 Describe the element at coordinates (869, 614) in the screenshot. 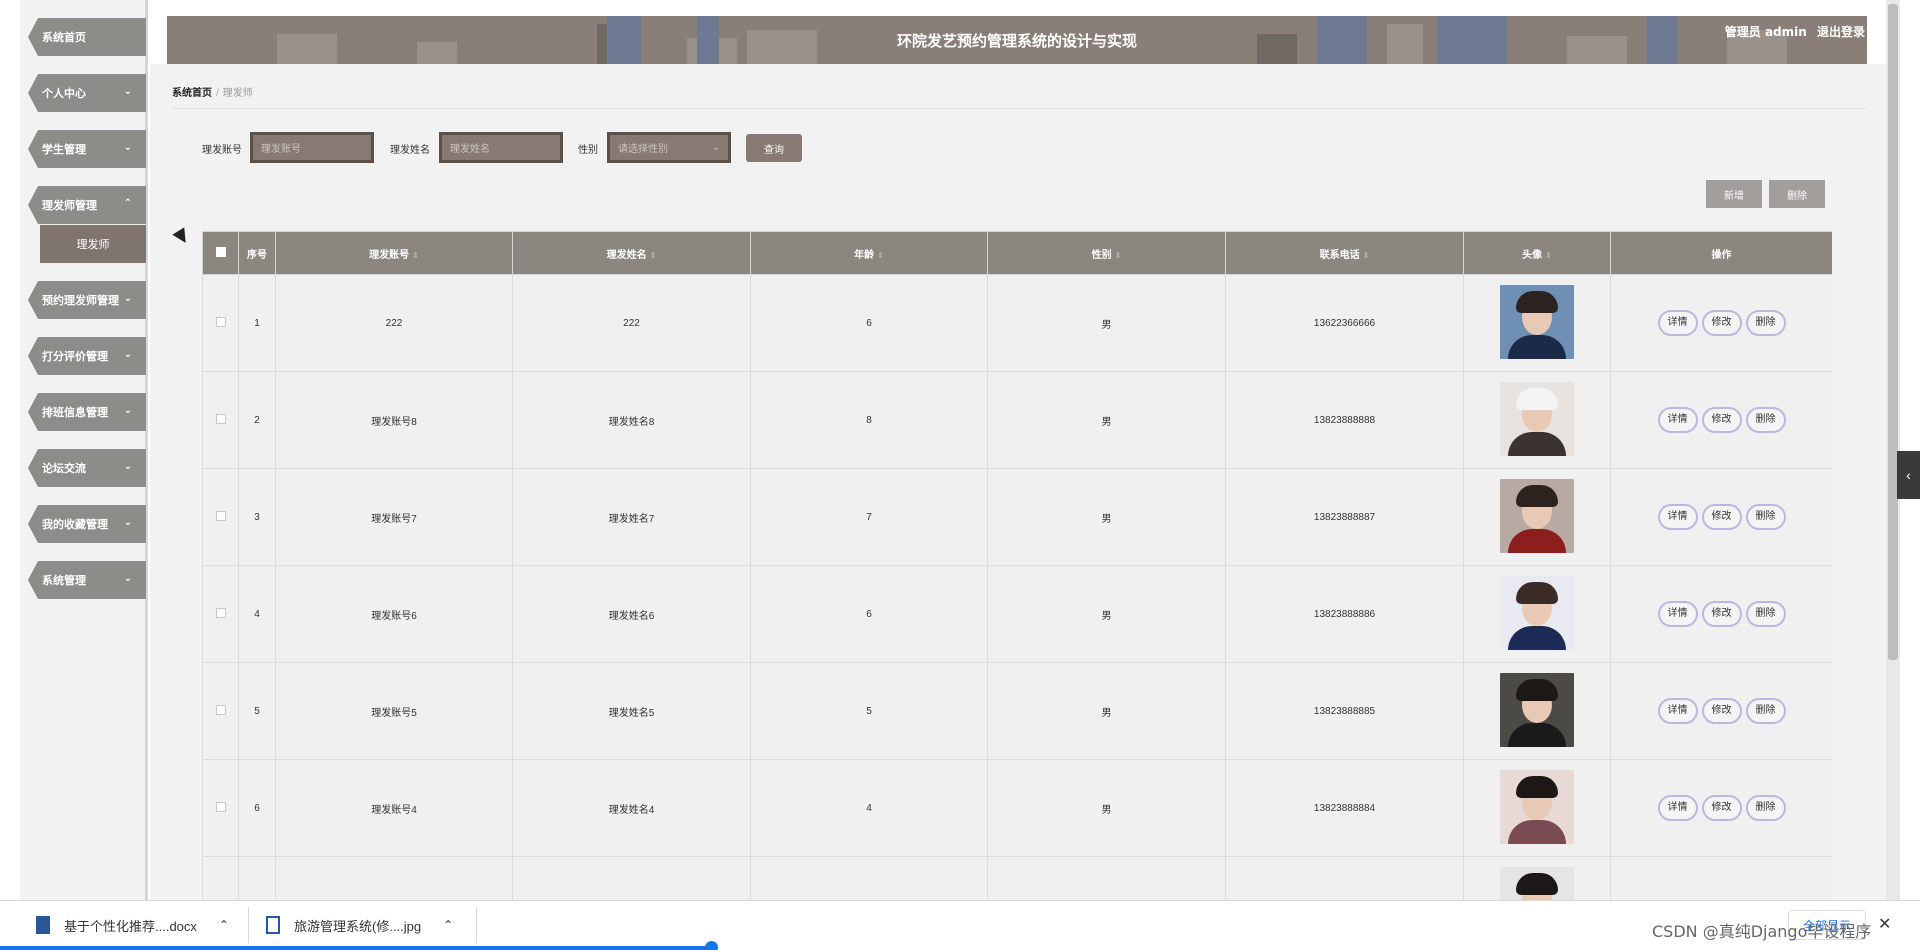

I see `age-cell: 6` at that location.